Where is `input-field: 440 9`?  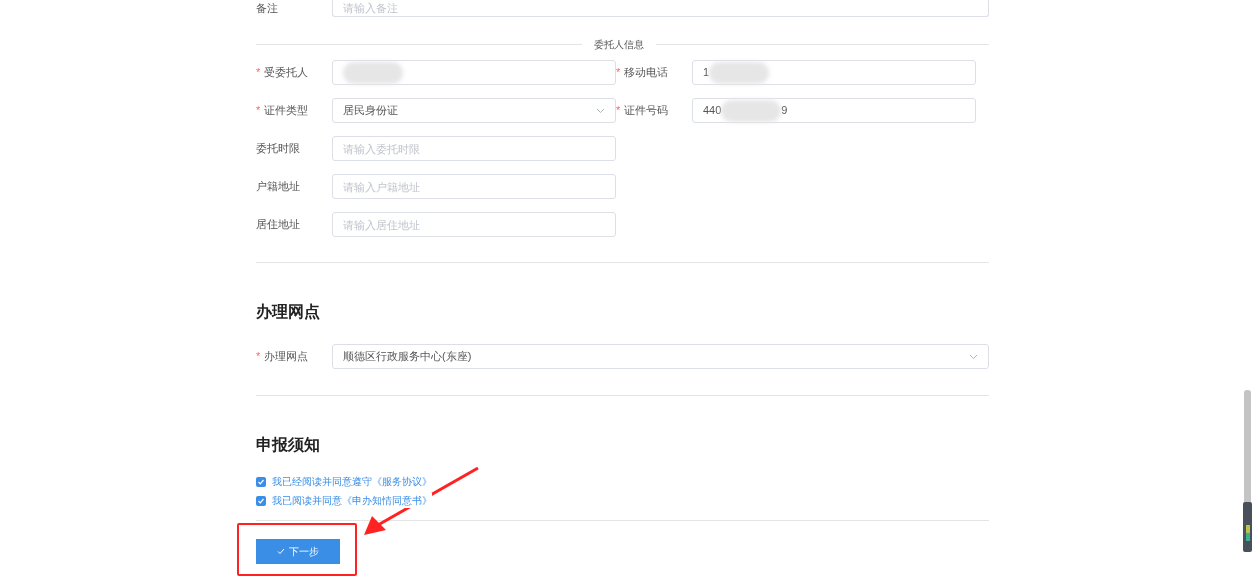 input-field: 440 9 is located at coordinates (834, 110).